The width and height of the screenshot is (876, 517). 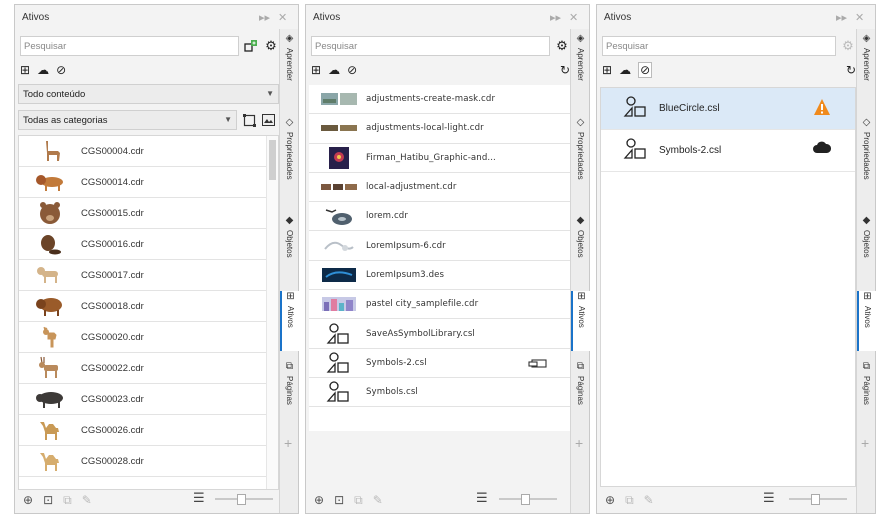 What do you see at coordinates (148, 151) in the screenshot?
I see `list-item: CGS00004.cdr` at bounding box center [148, 151].